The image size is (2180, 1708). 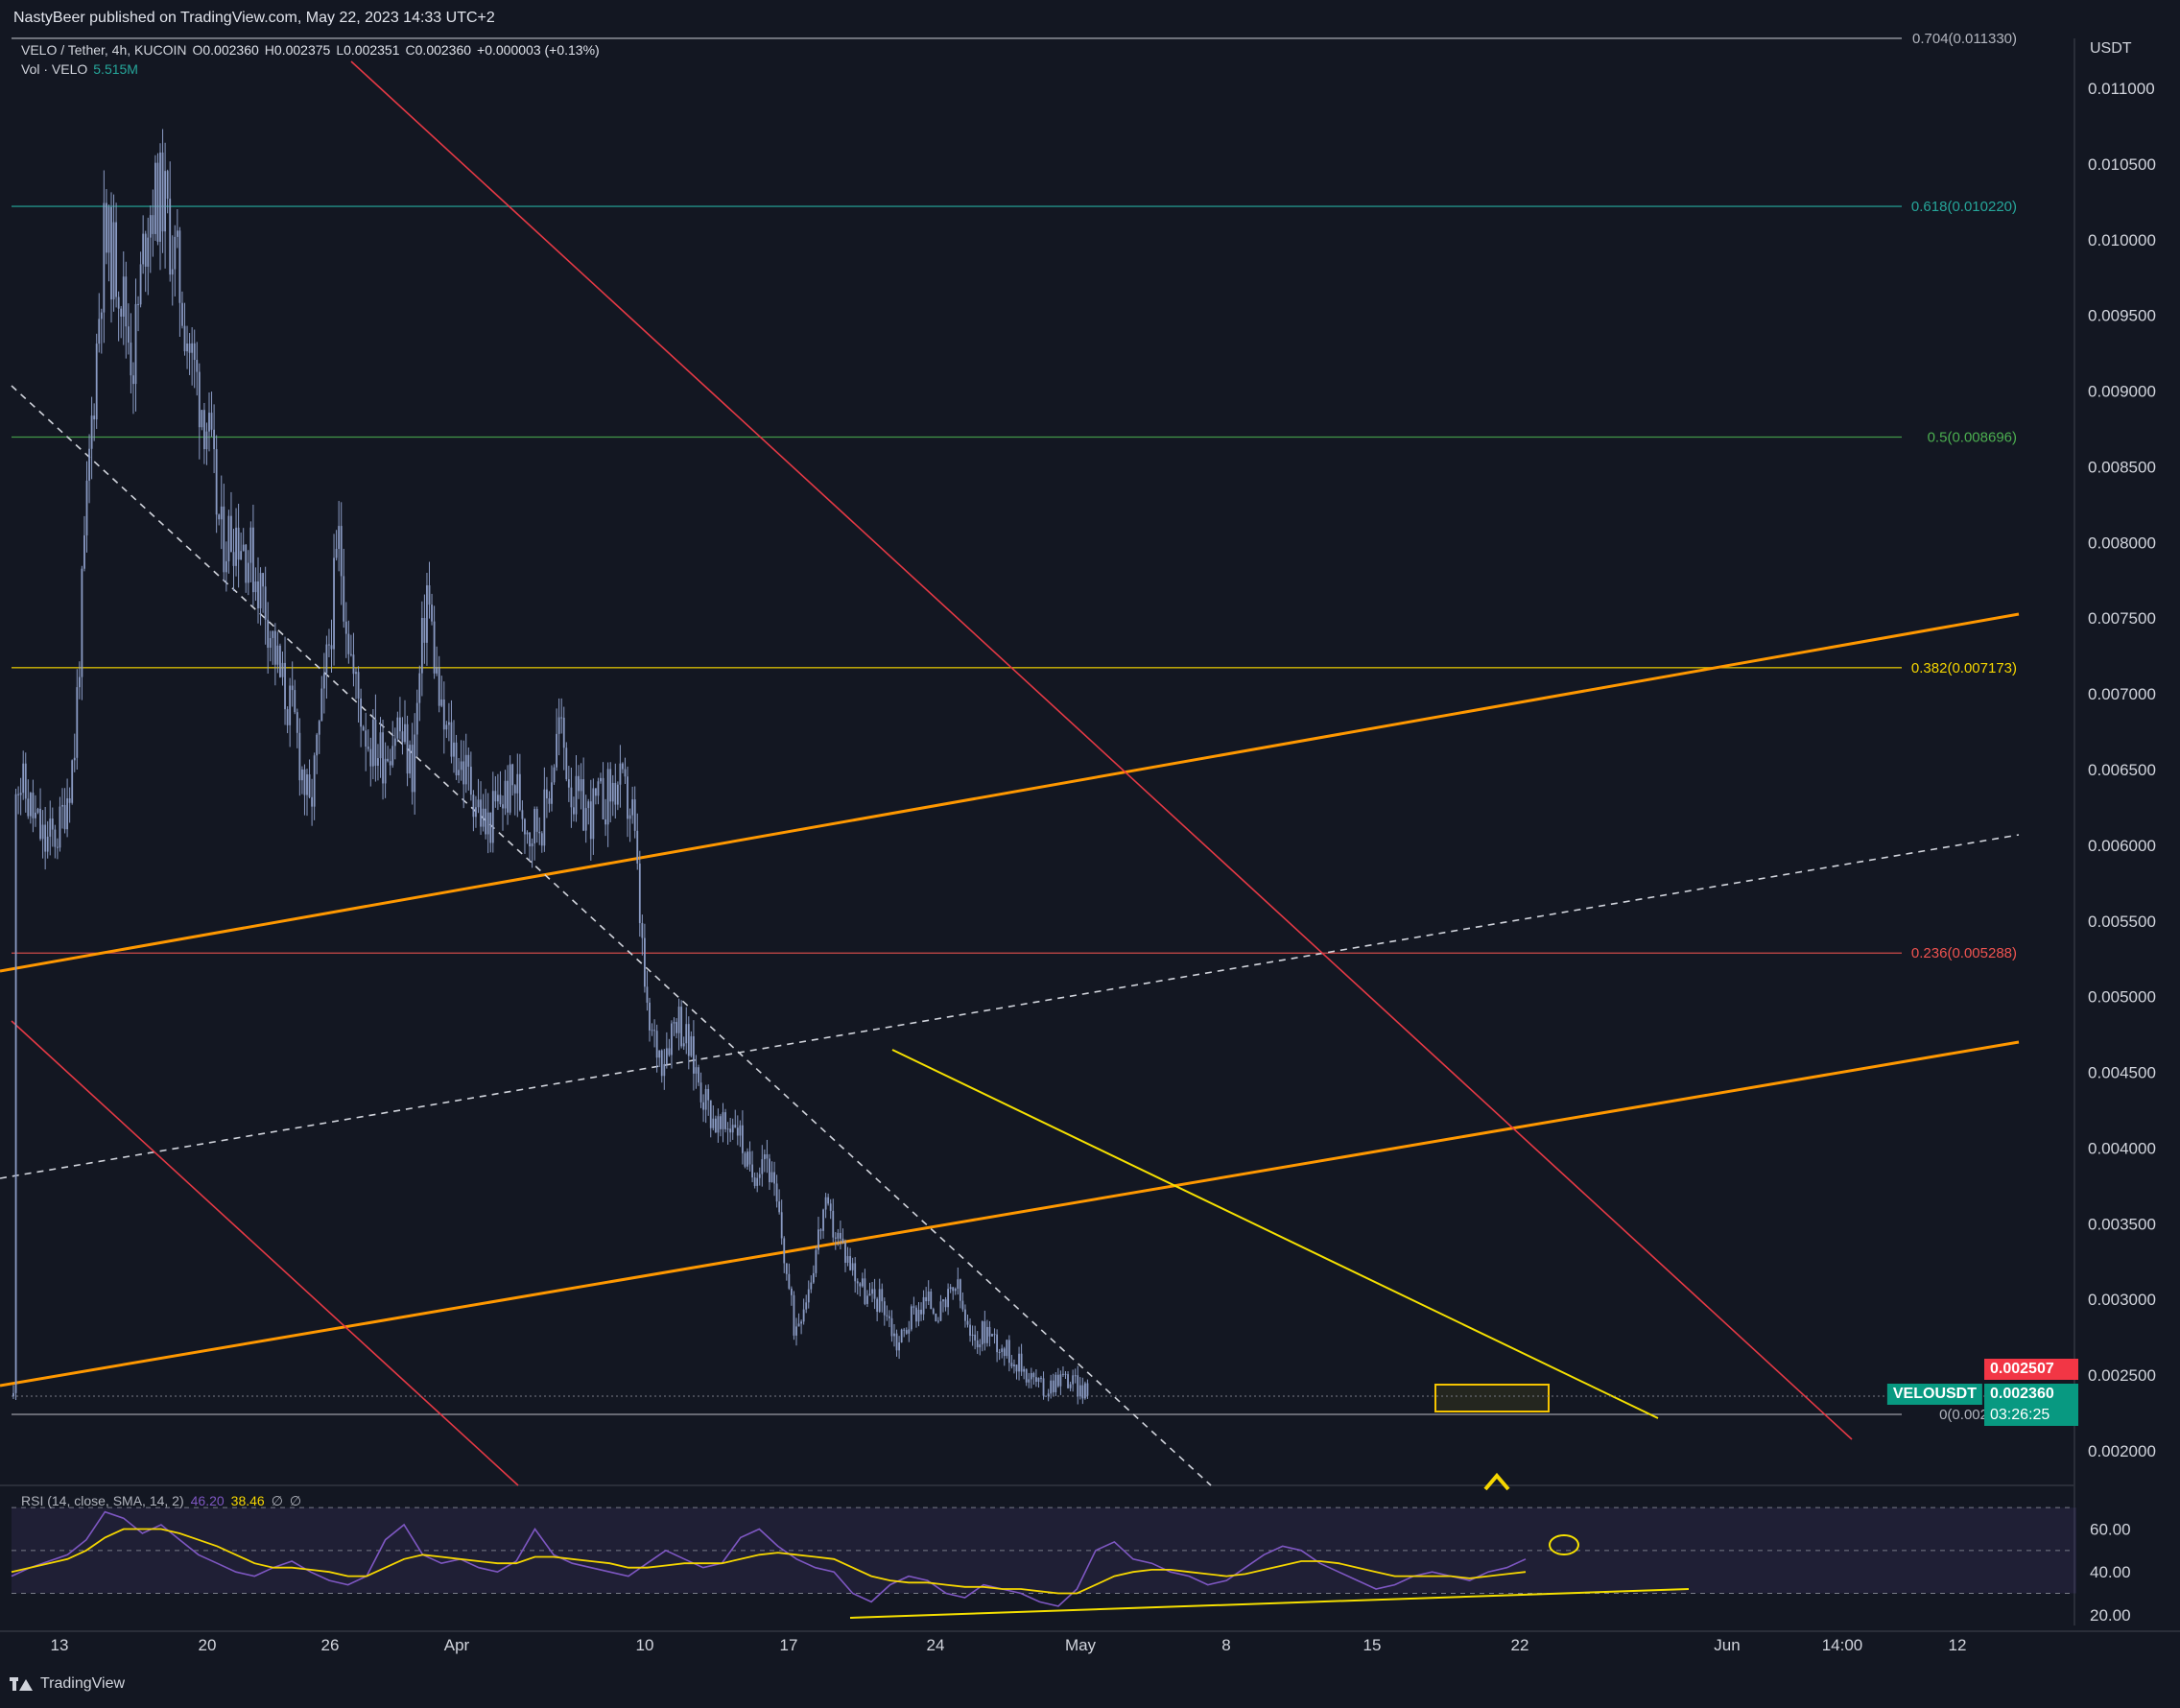 I want to click on volume-value: 5.515M, so click(x=116, y=69).